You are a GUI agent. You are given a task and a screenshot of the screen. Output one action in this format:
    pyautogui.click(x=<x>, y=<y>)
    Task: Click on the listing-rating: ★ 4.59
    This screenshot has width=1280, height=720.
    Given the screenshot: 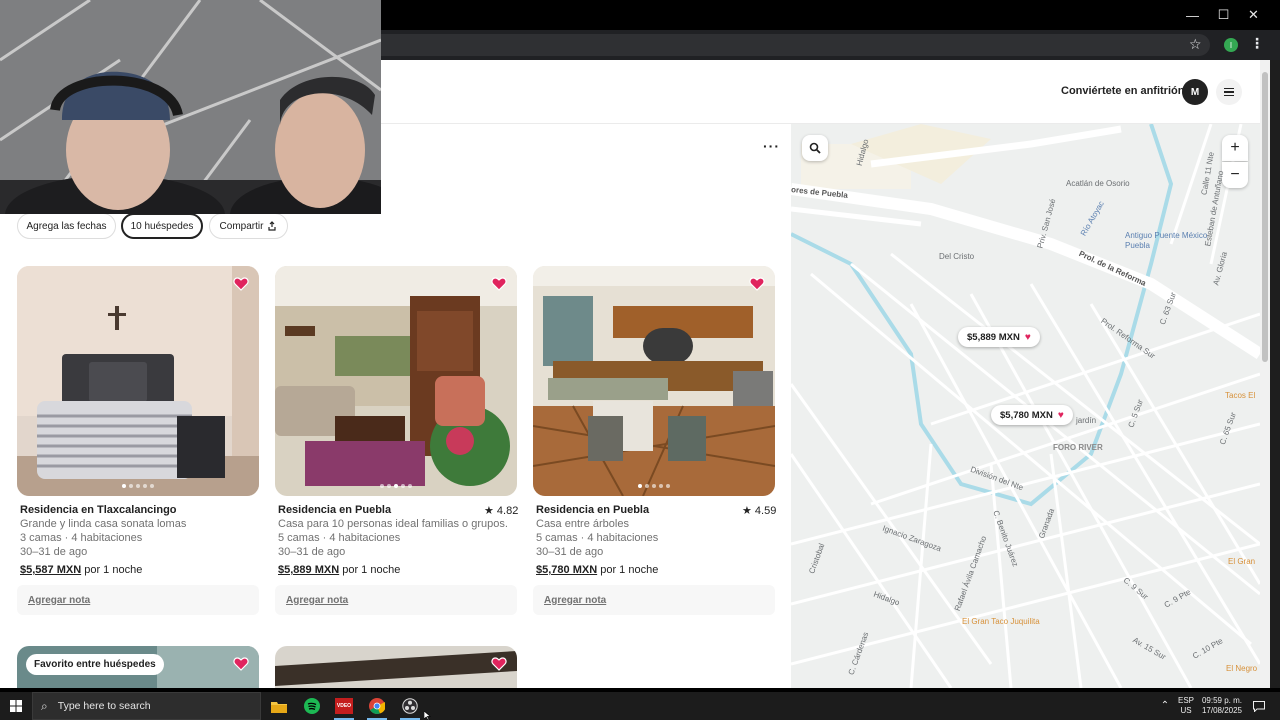 What is the action you would take?
    pyautogui.click(x=759, y=511)
    